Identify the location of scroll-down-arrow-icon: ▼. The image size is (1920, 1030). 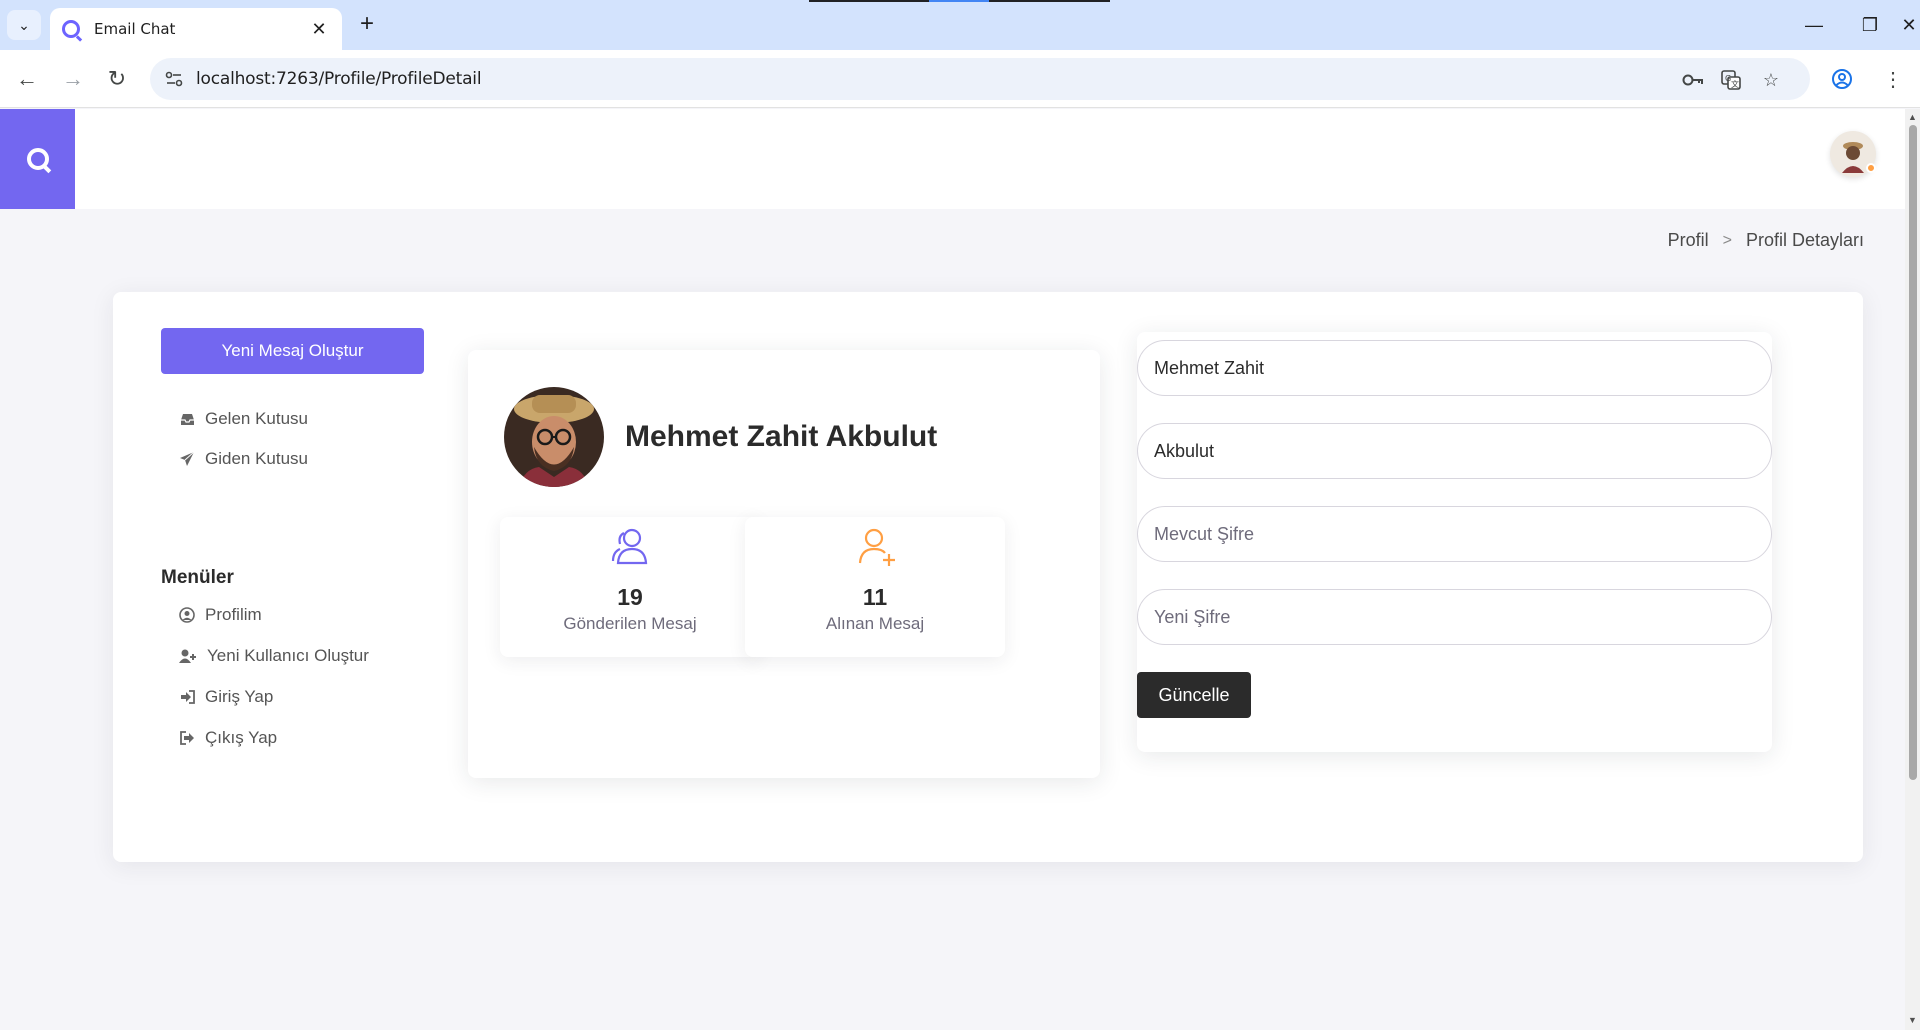
(1912, 1020).